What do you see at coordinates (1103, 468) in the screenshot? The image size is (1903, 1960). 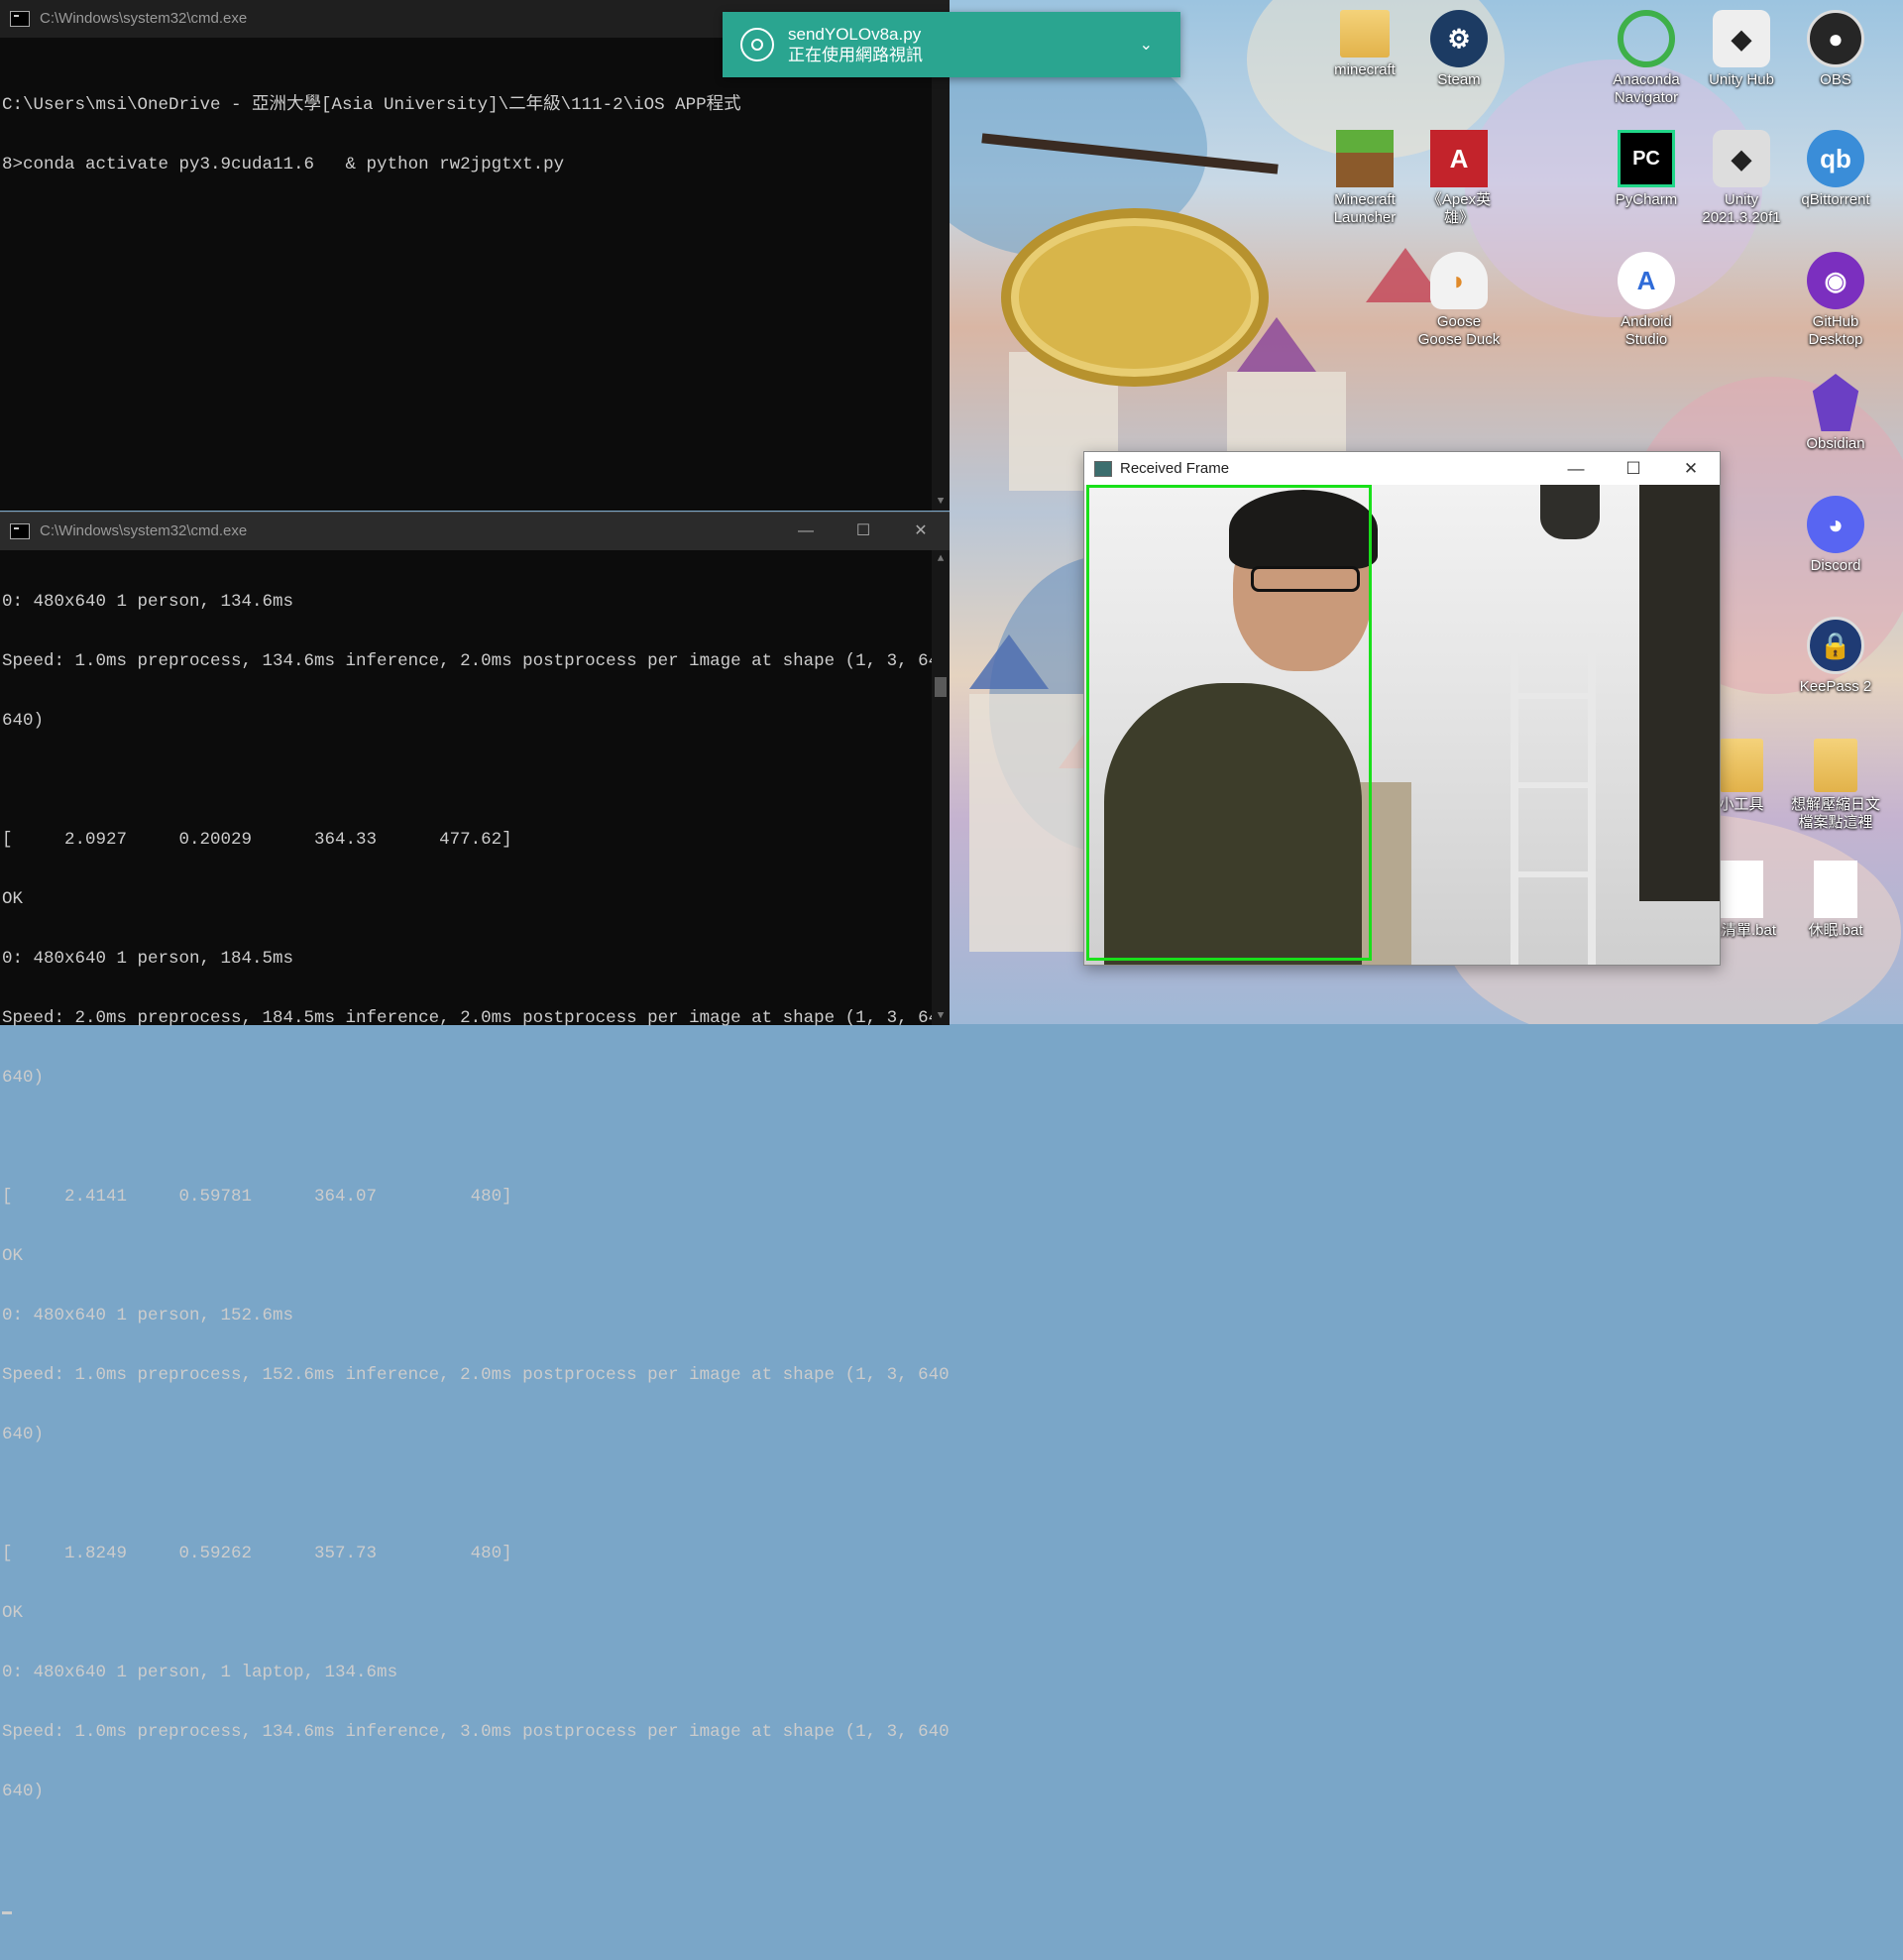 I see `frame-app-icon` at bounding box center [1103, 468].